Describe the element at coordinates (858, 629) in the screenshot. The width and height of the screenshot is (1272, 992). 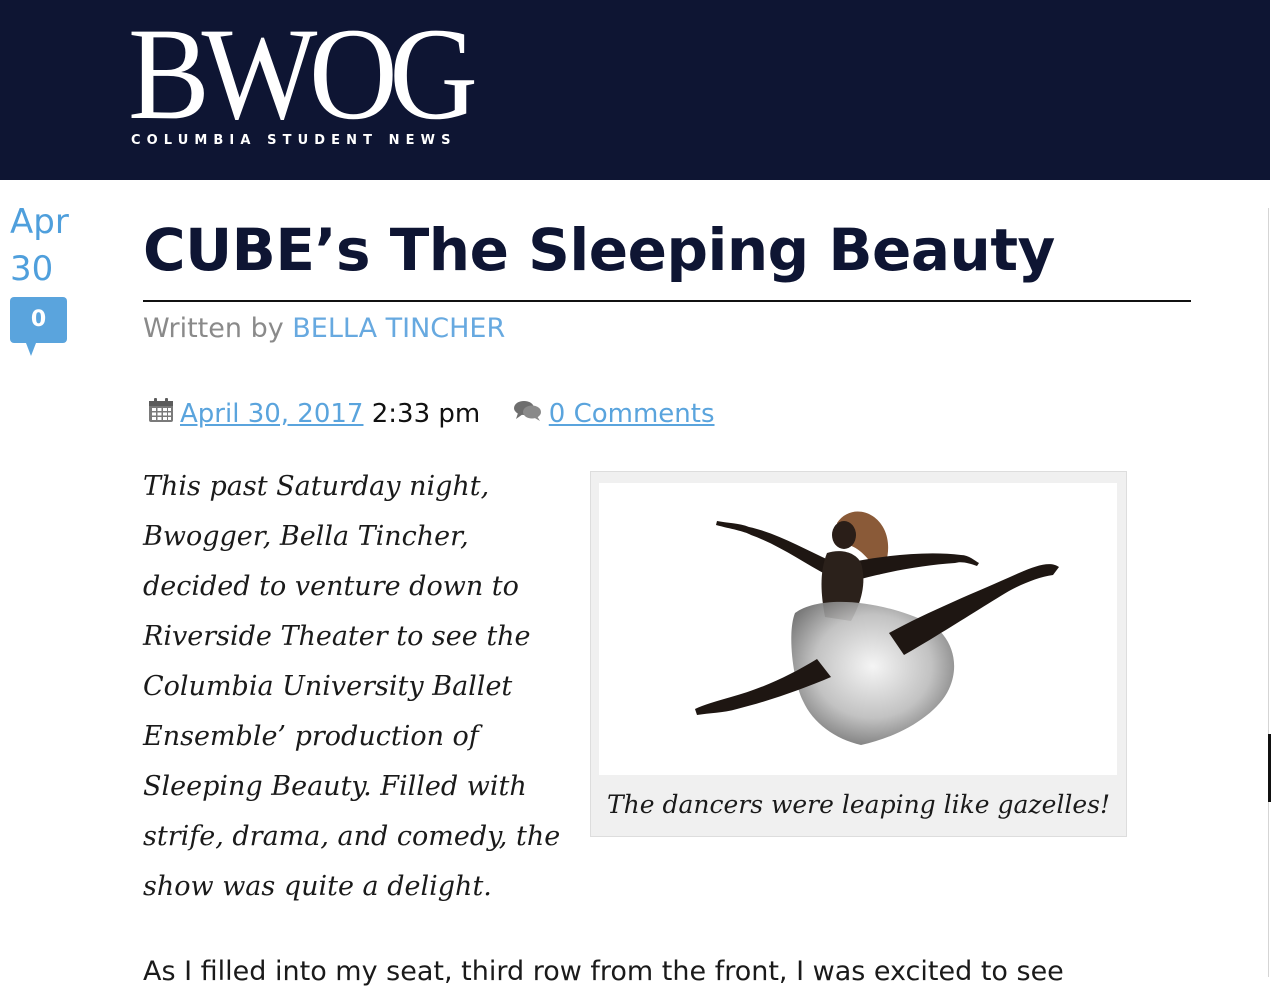
I see `ballerina-image` at that location.